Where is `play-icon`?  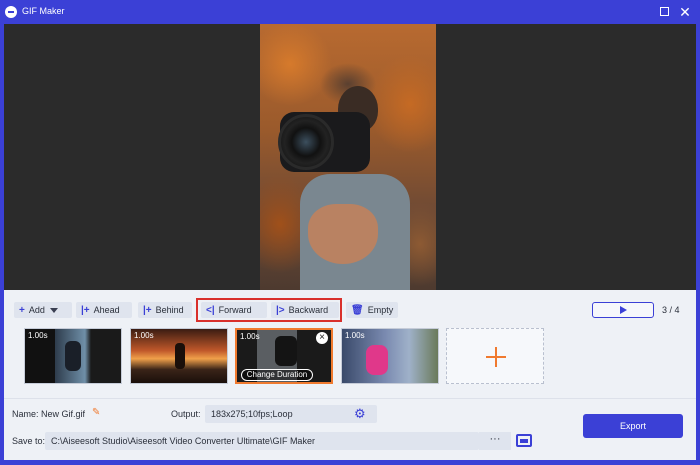 play-icon is located at coordinates (623, 310).